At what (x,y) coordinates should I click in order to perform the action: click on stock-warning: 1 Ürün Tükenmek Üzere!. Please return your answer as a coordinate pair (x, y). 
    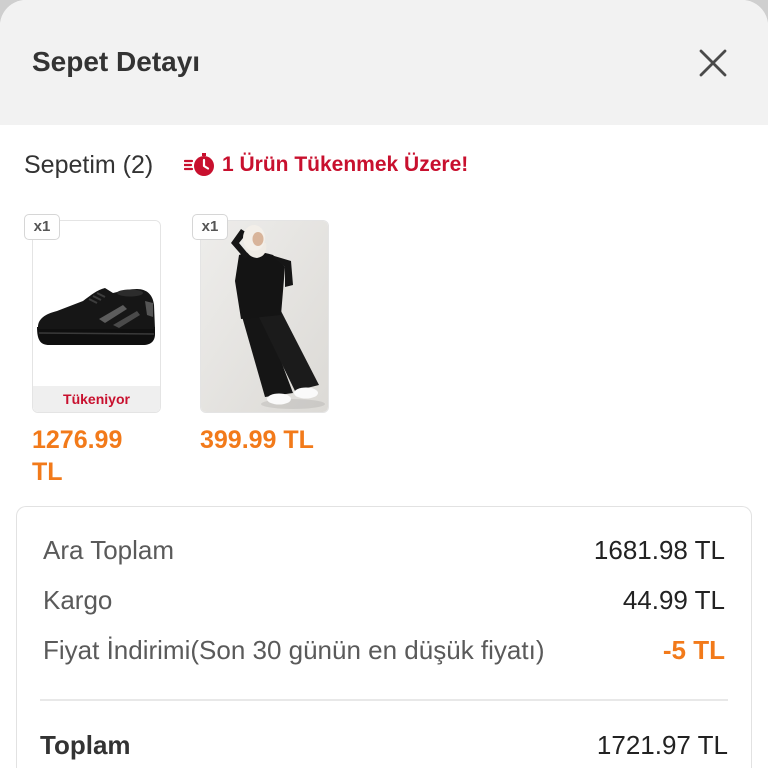
    Looking at the image, I should click on (326, 165).